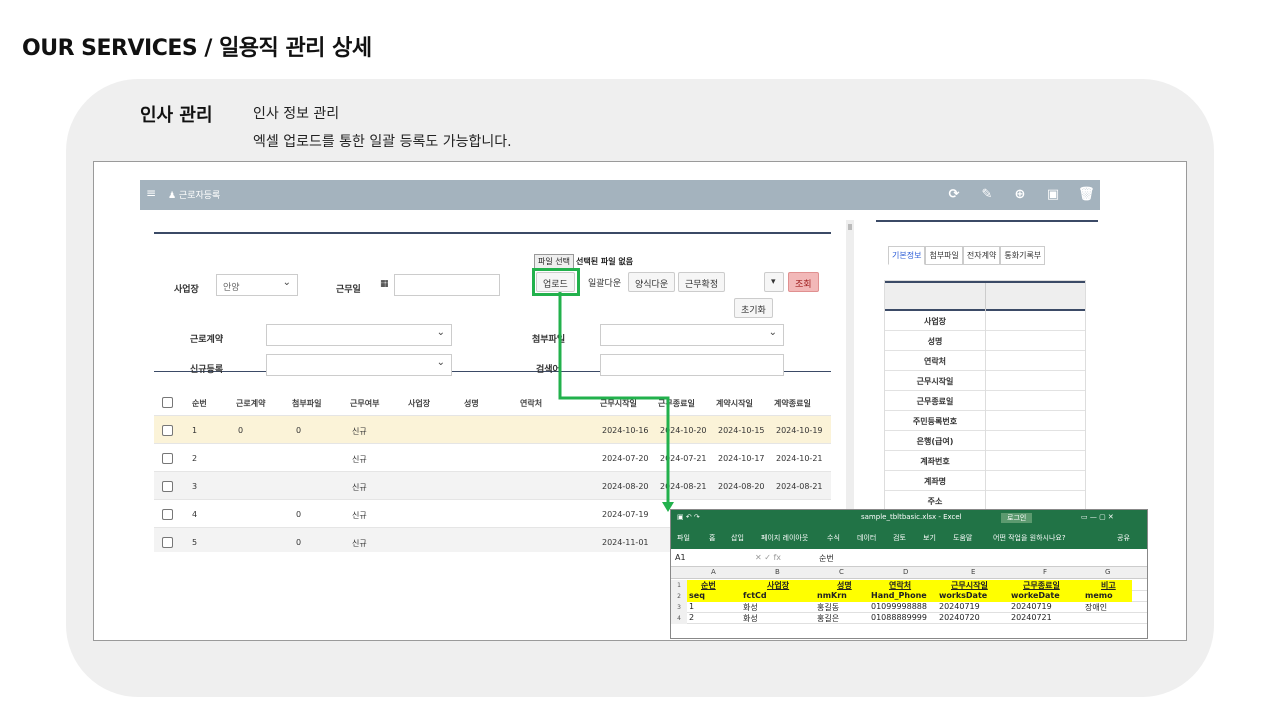 The height and width of the screenshot is (720, 1280). What do you see at coordinates (176, 115) in the screenshot?
I see `section-title: 인사 관리` at bounding box center [176, 115].